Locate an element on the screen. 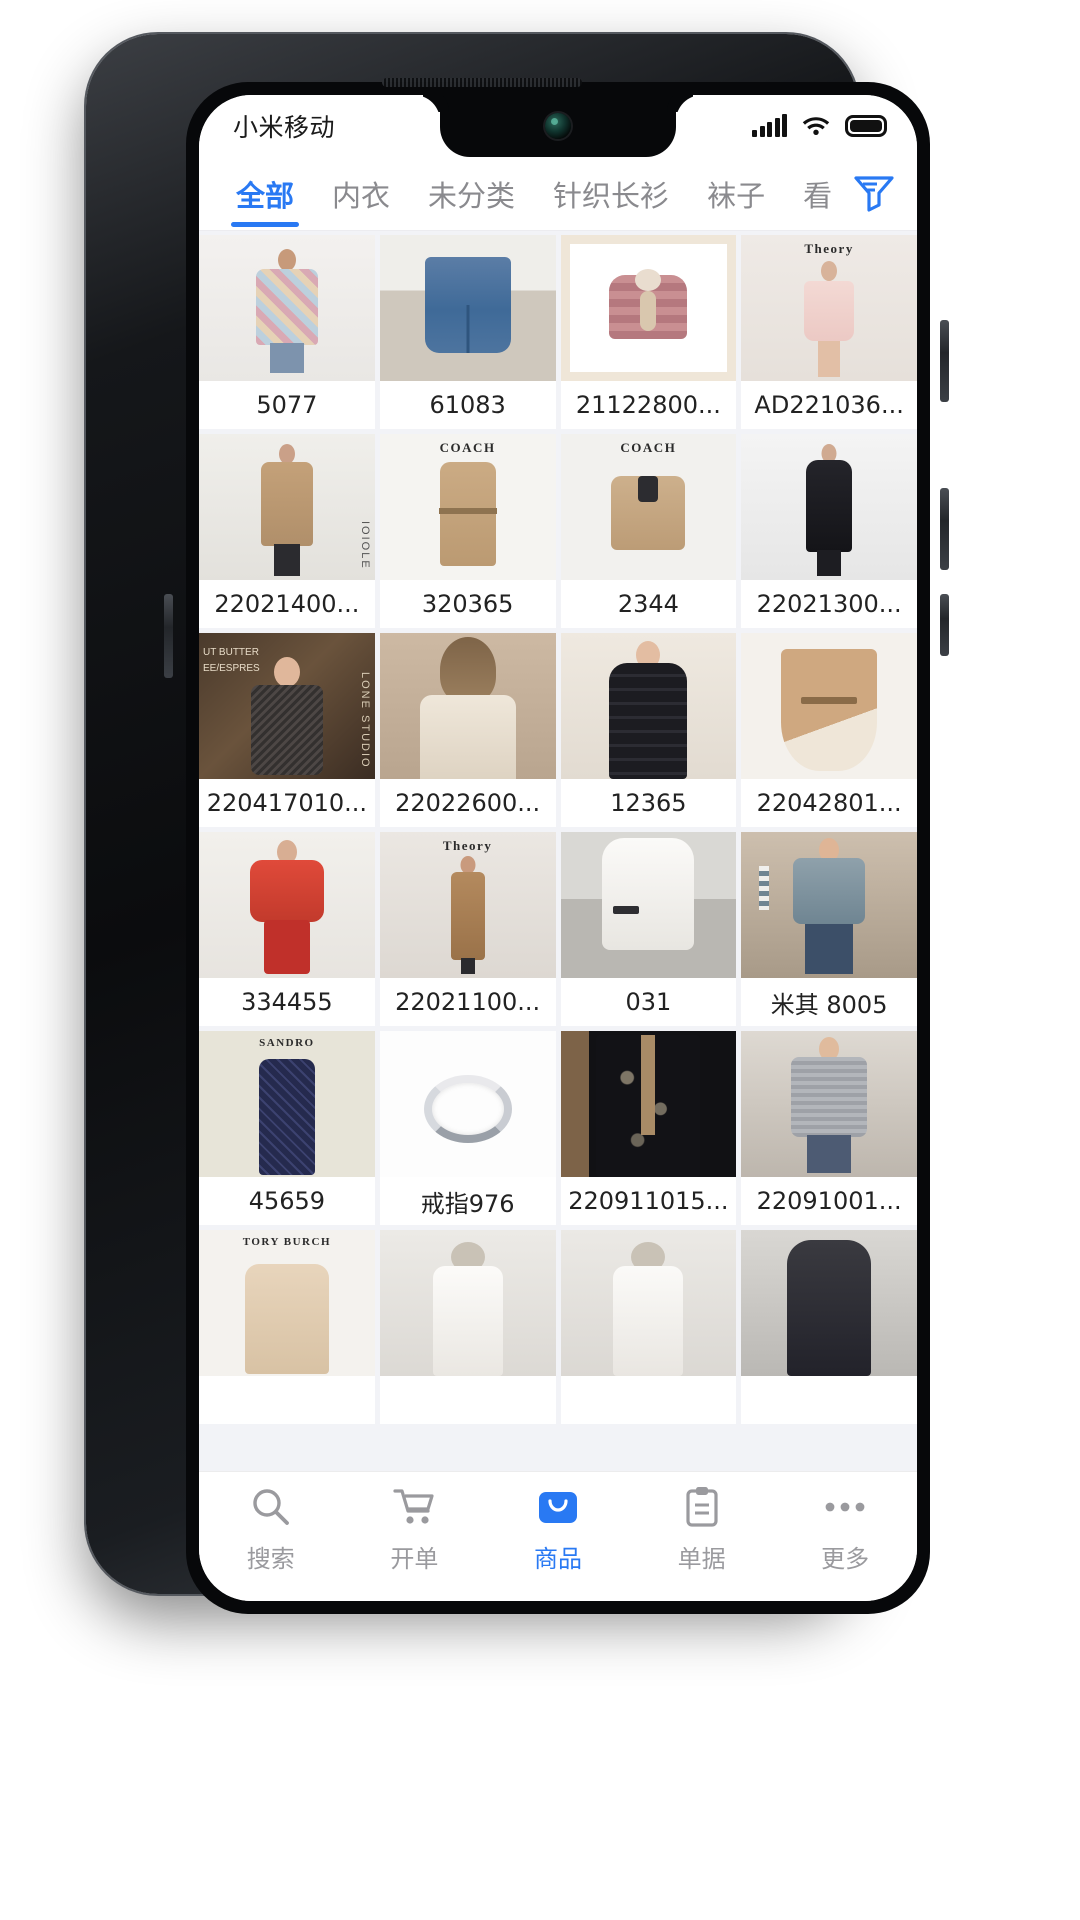  filter-button is located at coordinates (874, 194).